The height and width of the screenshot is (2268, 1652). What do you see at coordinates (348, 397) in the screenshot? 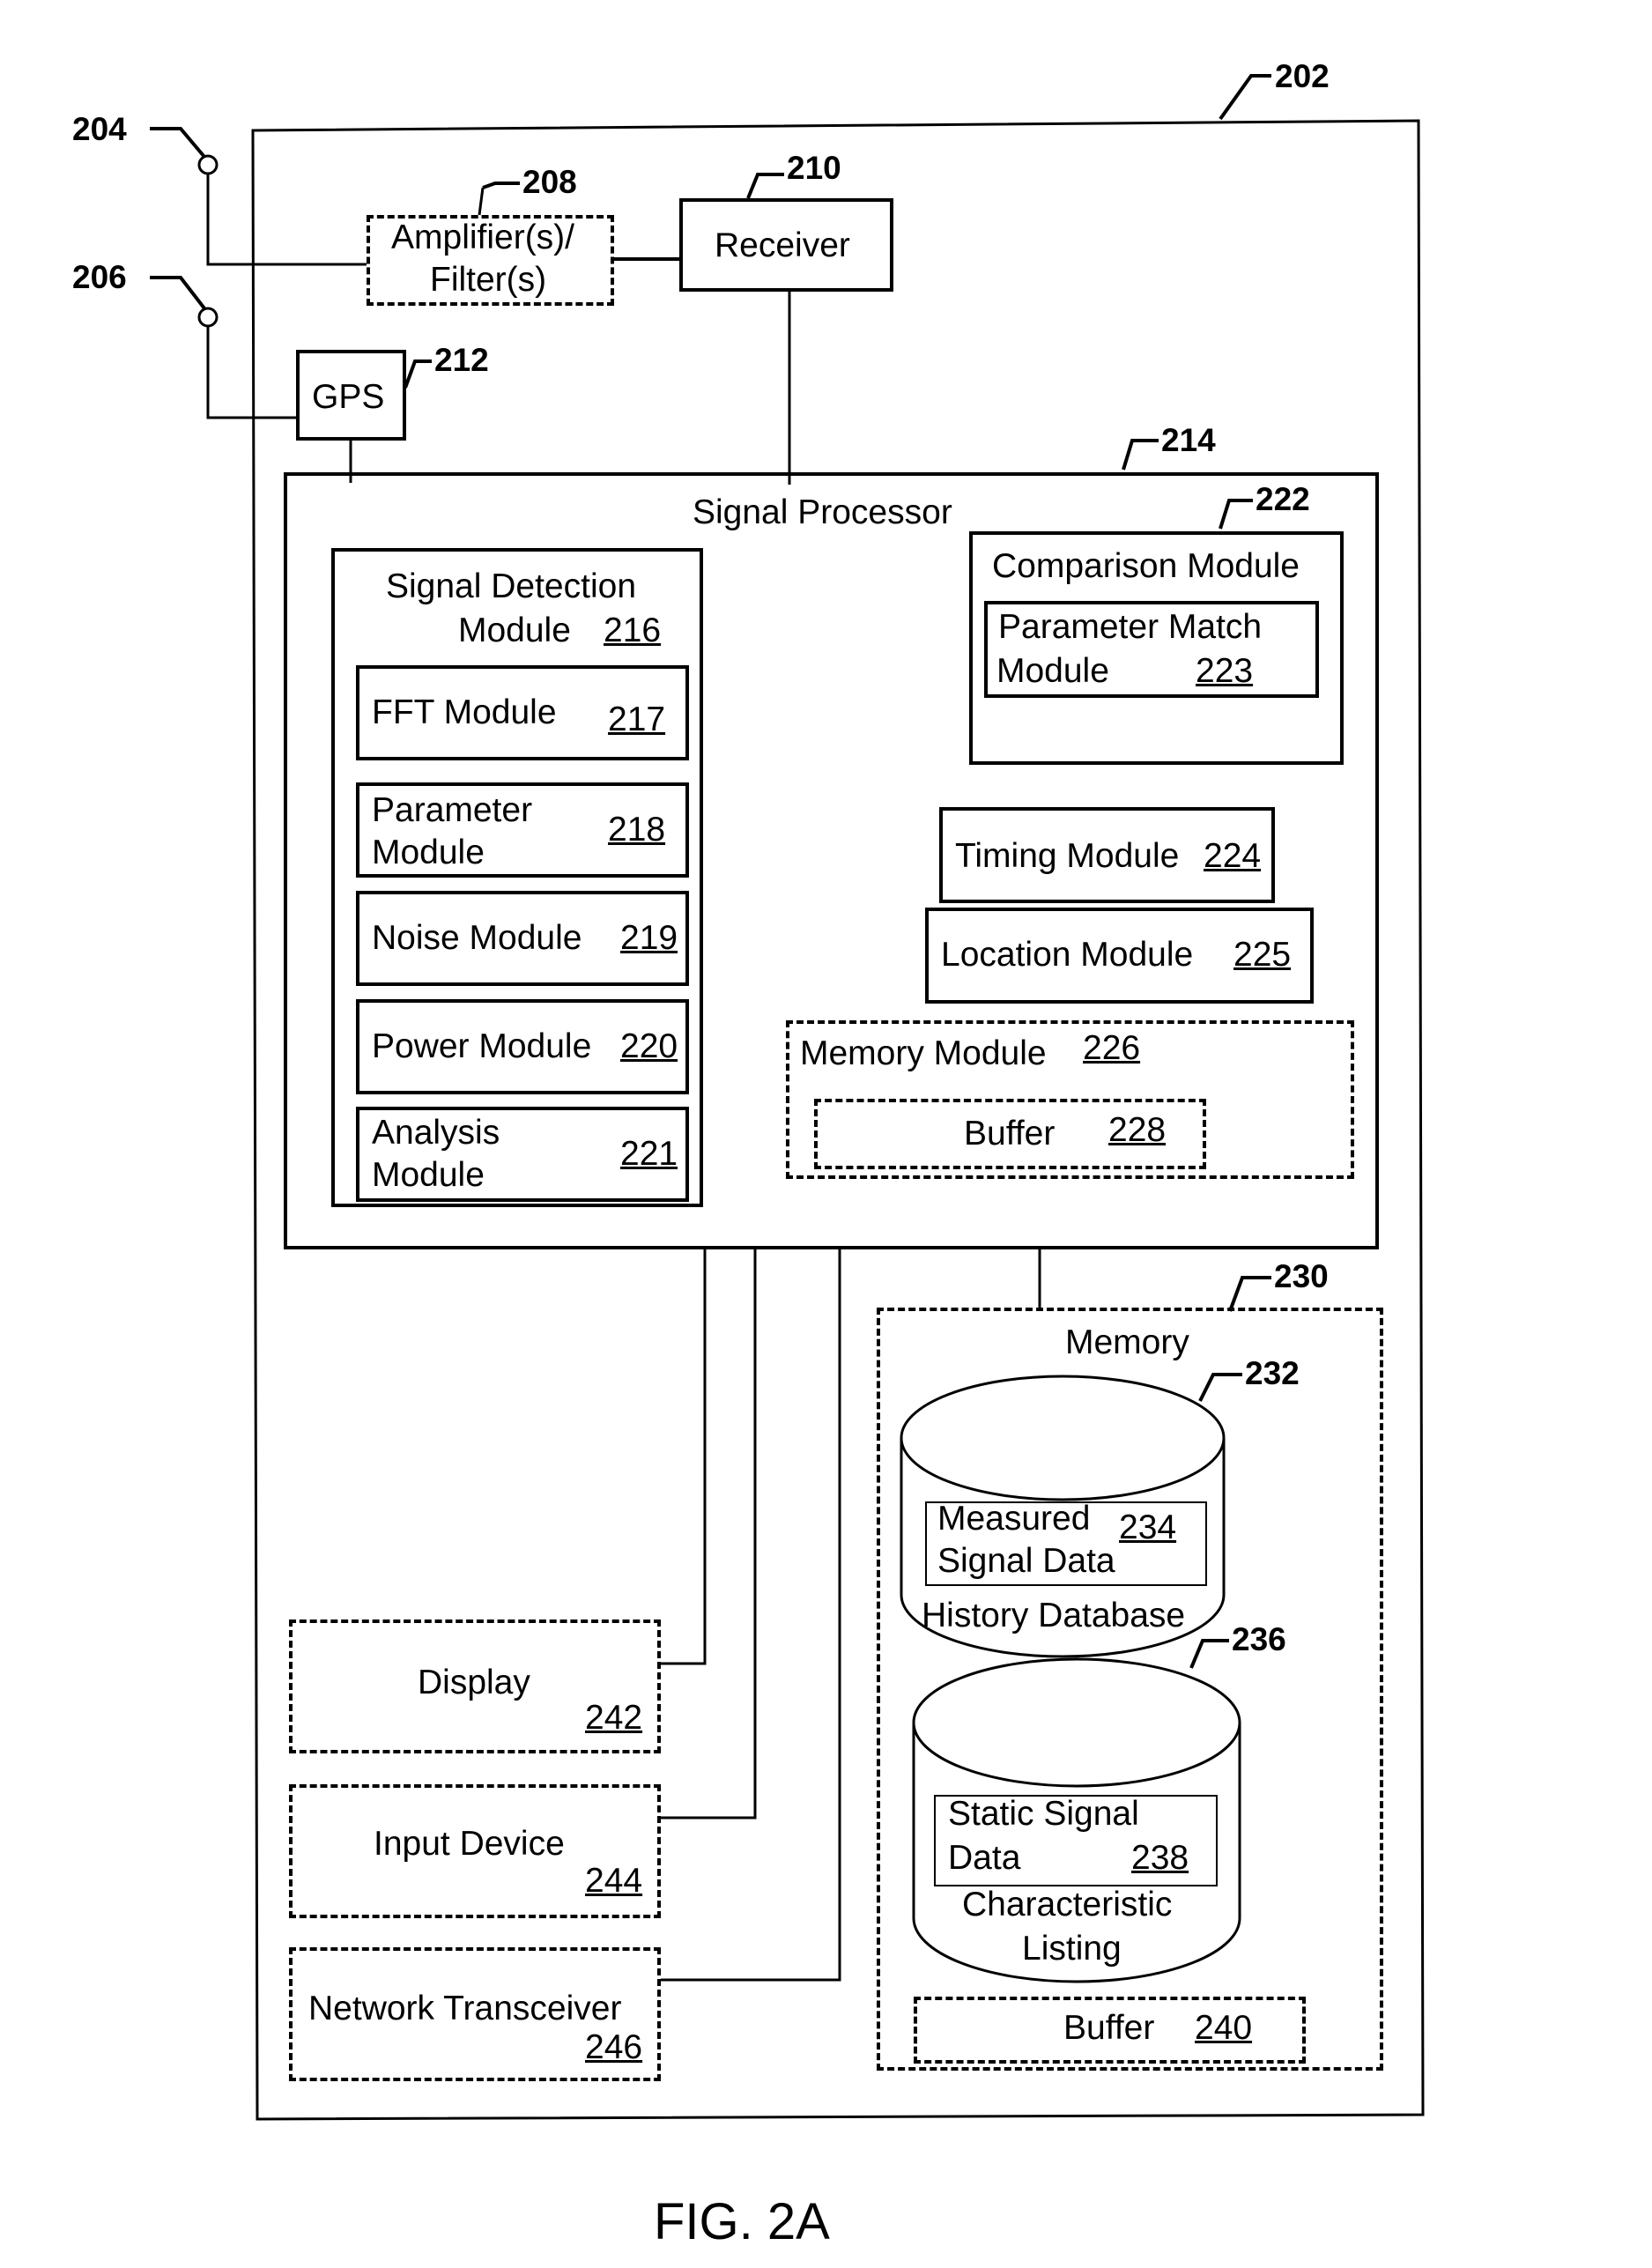
I see `gps-label: GPS` at bounding box center [348, 397].